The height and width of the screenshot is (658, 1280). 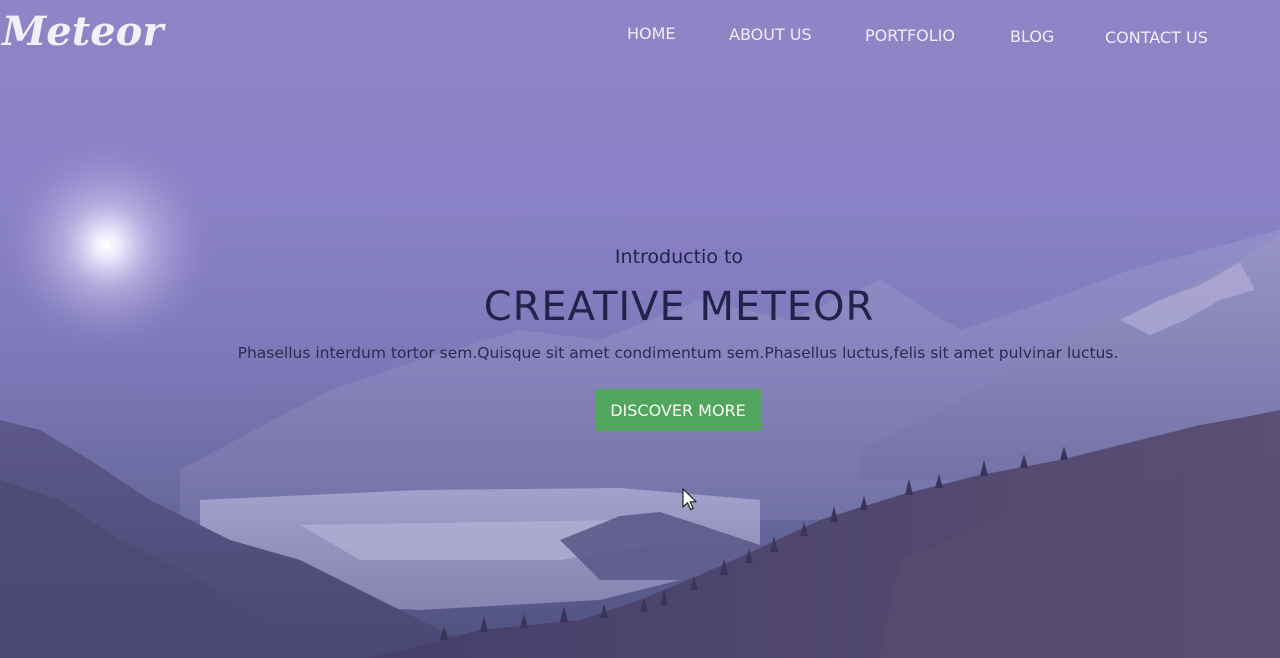 I want to click on discover-more-button: DISCOVER MORE, so click(x=678, y=410).